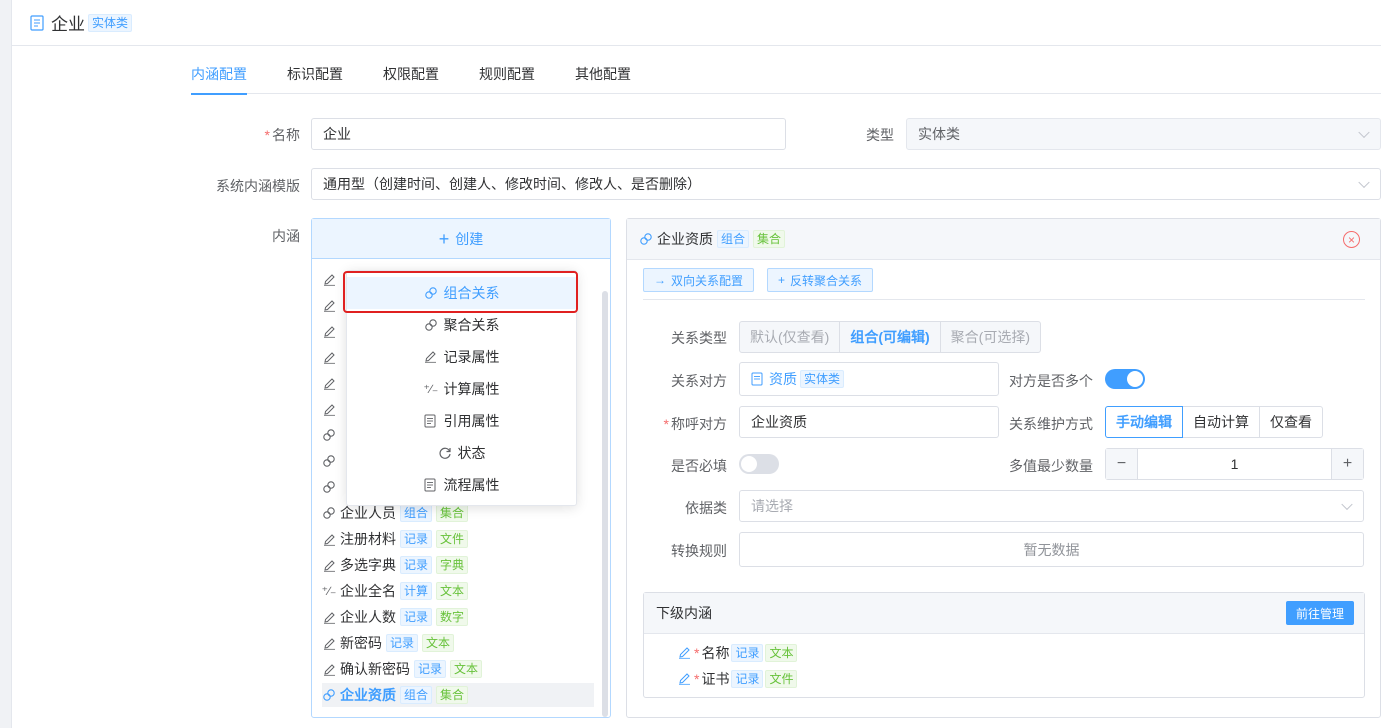  I want to click on detail-tag-kind: 集合, so click(769, 239).